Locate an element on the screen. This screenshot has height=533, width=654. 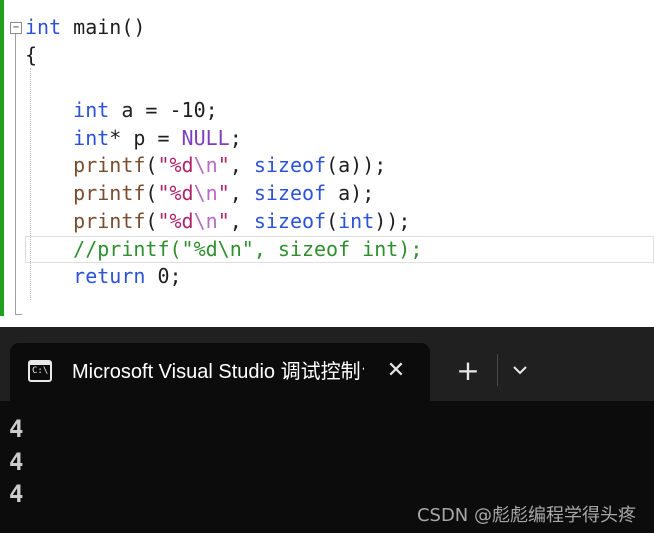
fold-guide-line is located at coordinates (15, 174).